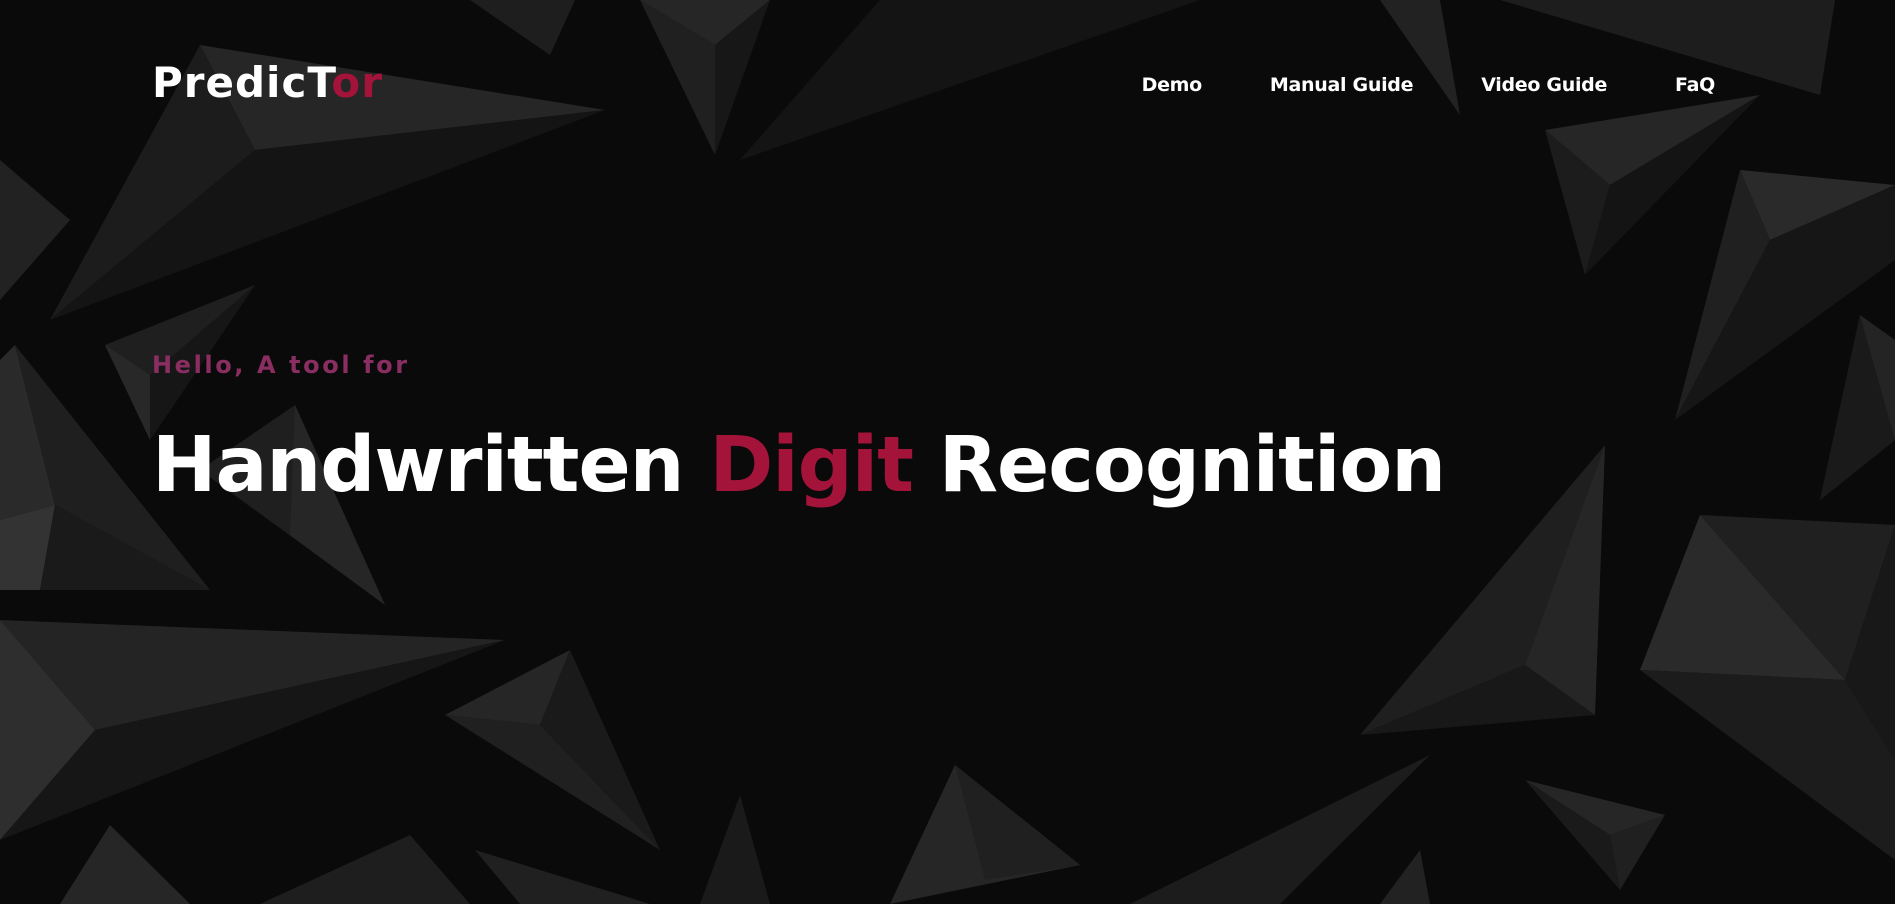 This screenshot has width=1895, height=904. I want to click on hero-title-part2: Recognition, so click(1192, 466).